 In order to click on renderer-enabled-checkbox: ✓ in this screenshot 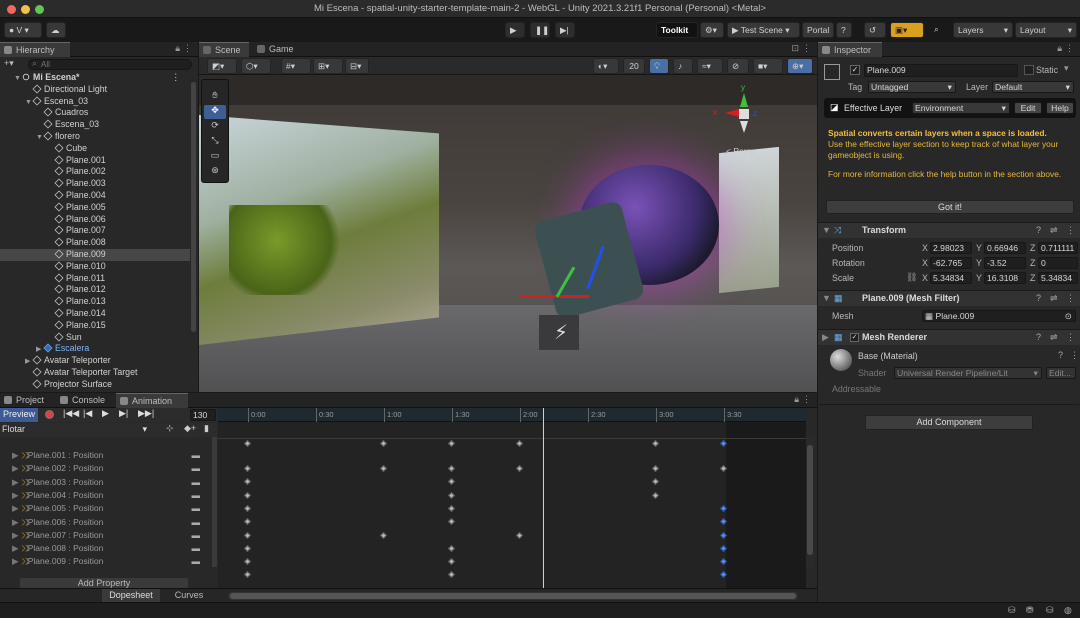, I will do `click(854, 337)`.